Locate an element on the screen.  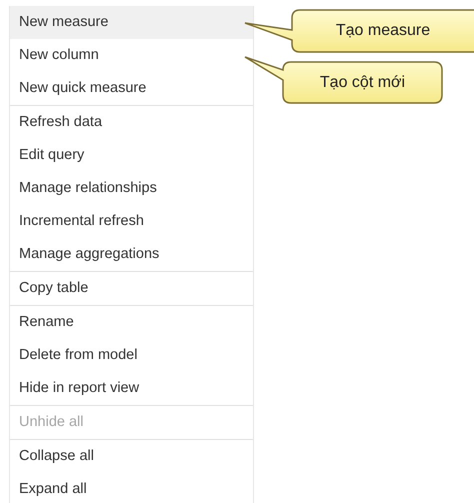
menu-item: New measure is located at coordinates (131, 22).